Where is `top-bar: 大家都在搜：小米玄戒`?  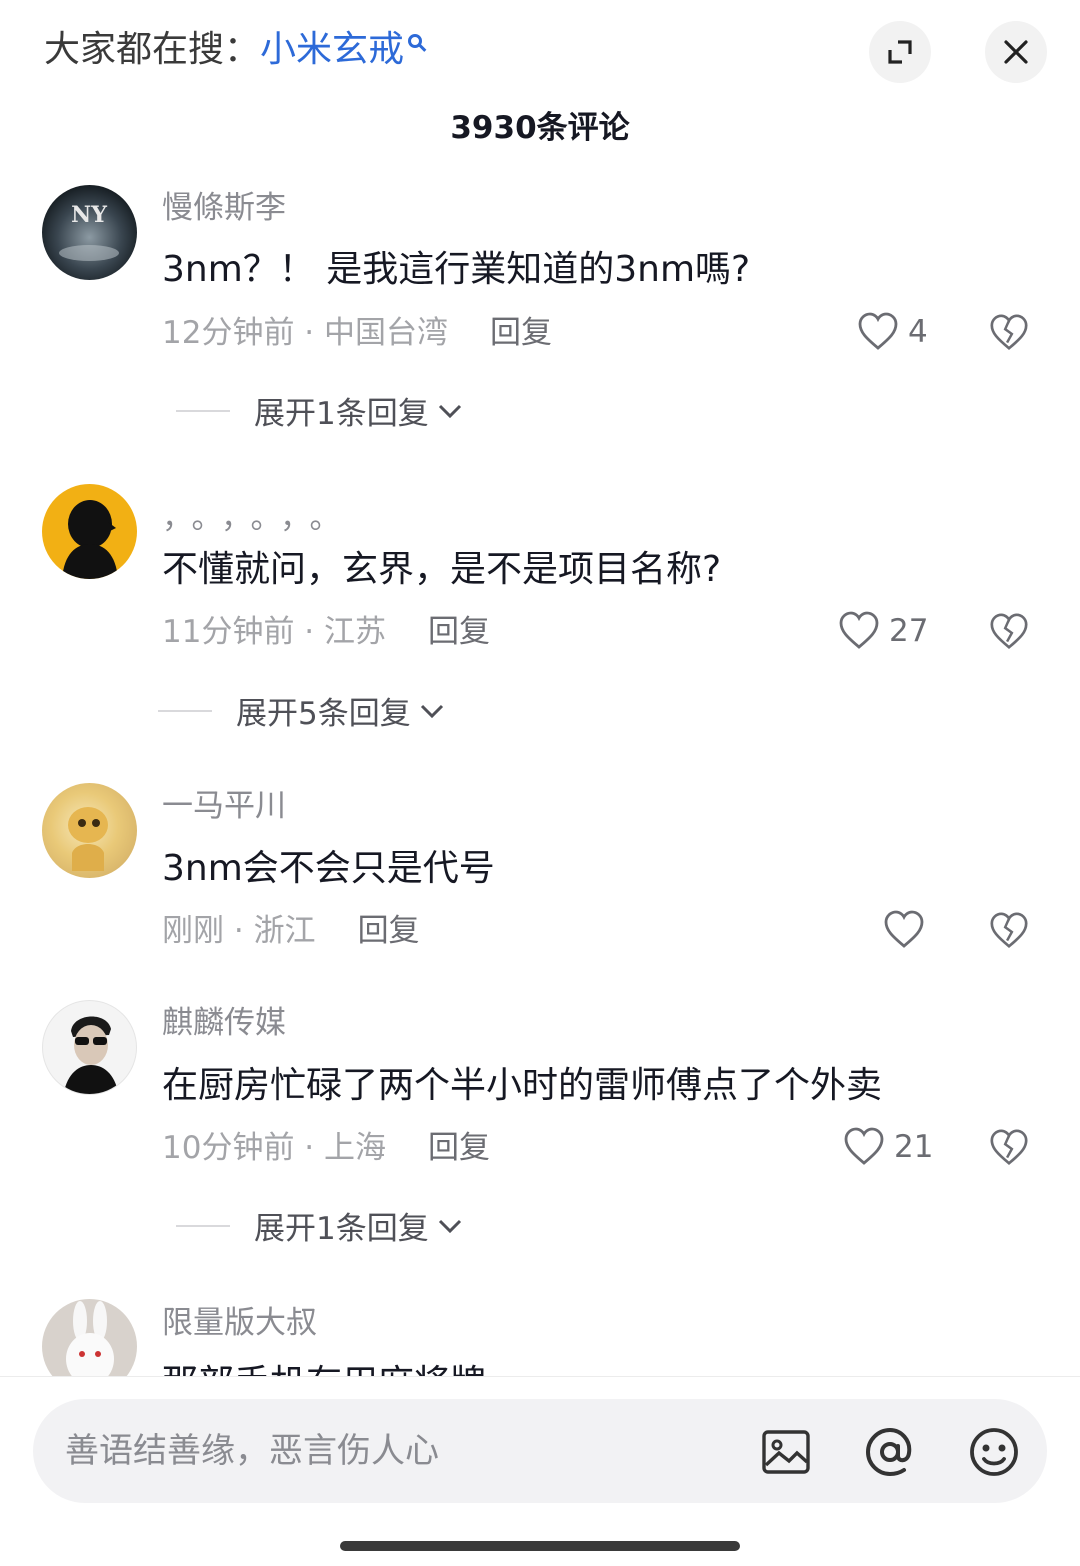
top-bar: 大家都在搜：小米玄戒 is located at coordinates (540, 50).